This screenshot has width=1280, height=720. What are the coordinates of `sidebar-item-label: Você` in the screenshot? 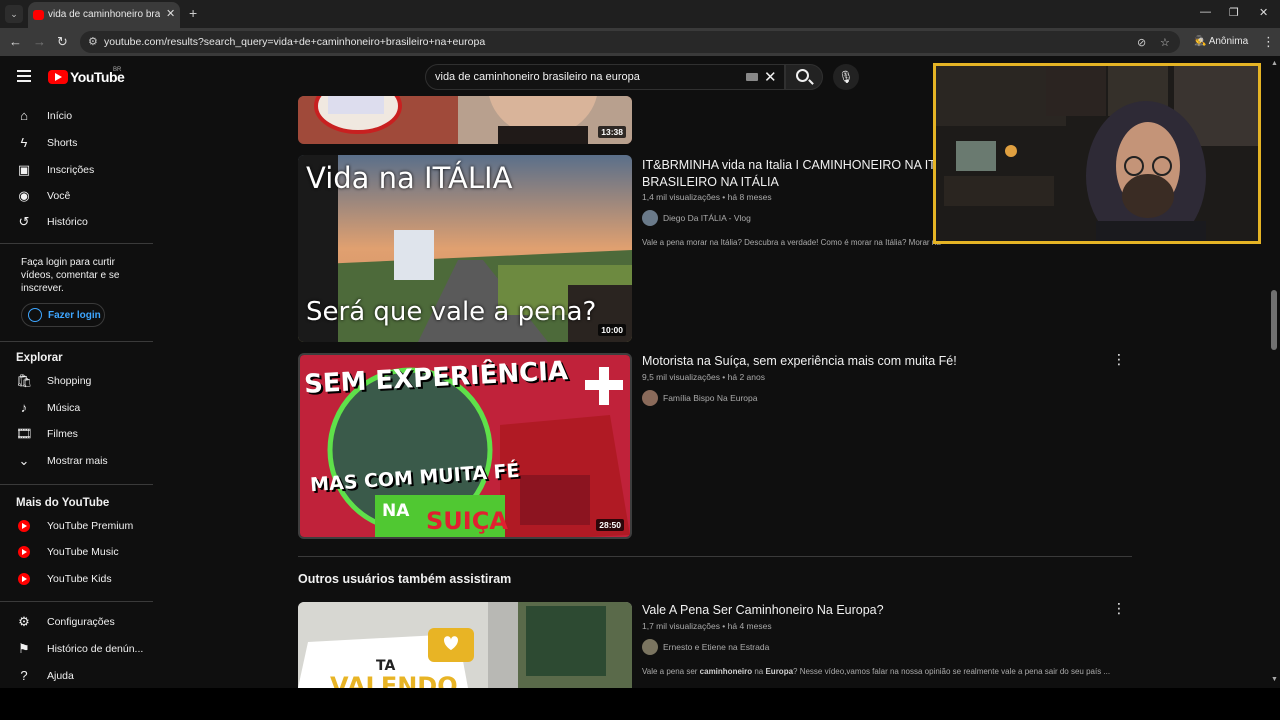 It's located at (59, 196).